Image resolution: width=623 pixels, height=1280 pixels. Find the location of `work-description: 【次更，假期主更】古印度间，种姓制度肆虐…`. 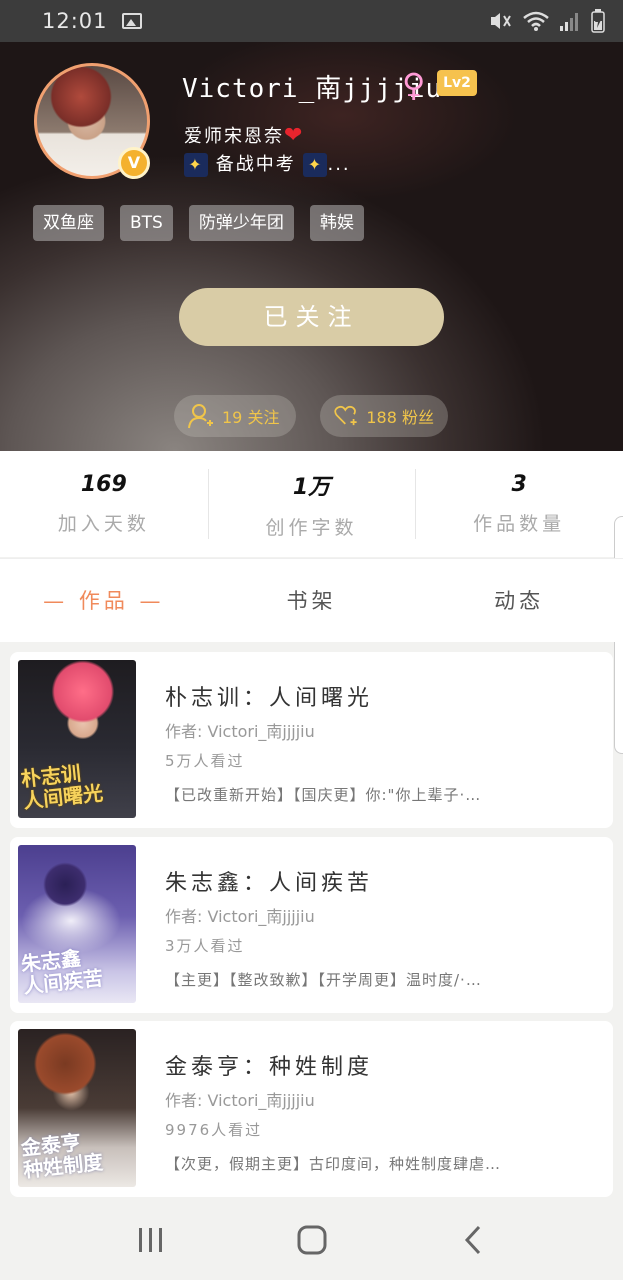

work-description: 【次更，假期主更】古印度间，种姓制度肆虐… is located at coordinates (333, 1164).